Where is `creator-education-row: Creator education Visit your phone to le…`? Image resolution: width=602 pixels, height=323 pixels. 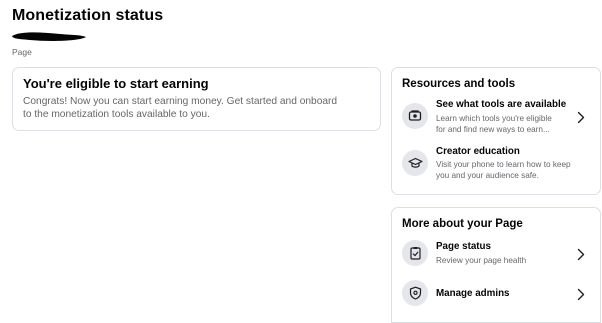
creator-education-row: Creator education Visit your phone to le… is located at coordinates (496, 165).